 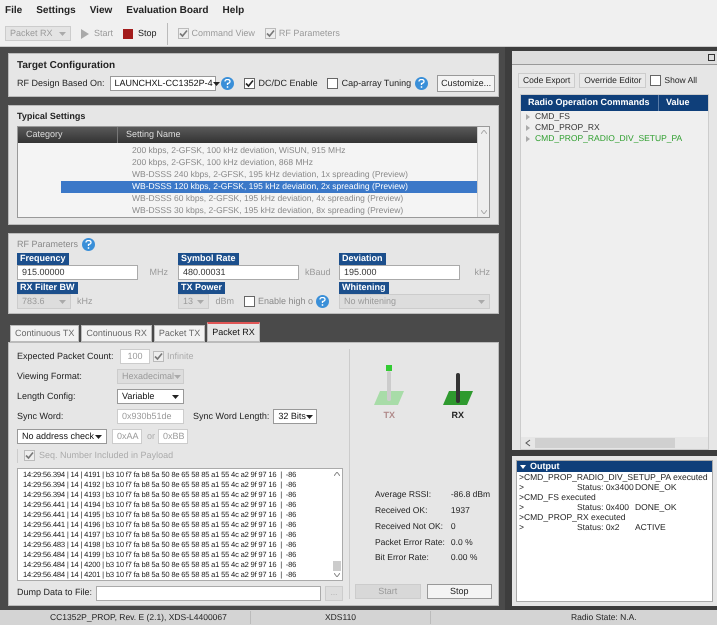 I want to click on unit-label: kBaud, so click(x=317, y=272).